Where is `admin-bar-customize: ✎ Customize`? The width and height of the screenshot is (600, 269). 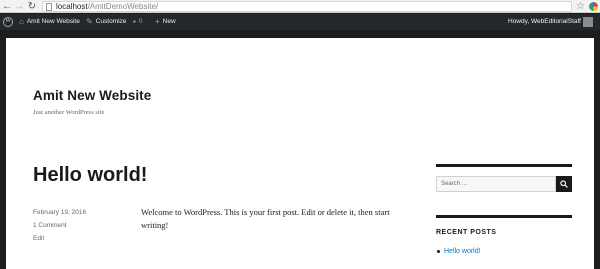 admin-bar-customize: ✎ Customize is located at coordinates (106, 22).